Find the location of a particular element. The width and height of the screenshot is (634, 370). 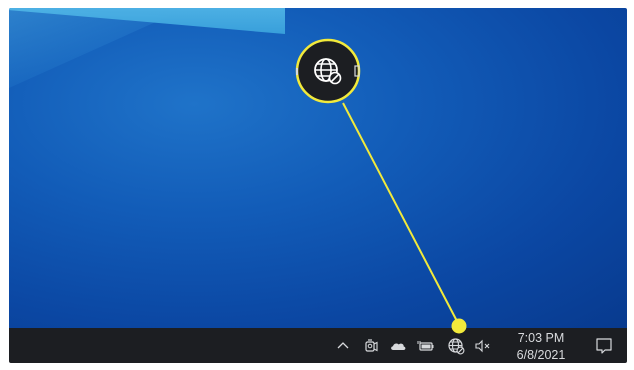

cloud-icon is located at coordinates (398, 346).